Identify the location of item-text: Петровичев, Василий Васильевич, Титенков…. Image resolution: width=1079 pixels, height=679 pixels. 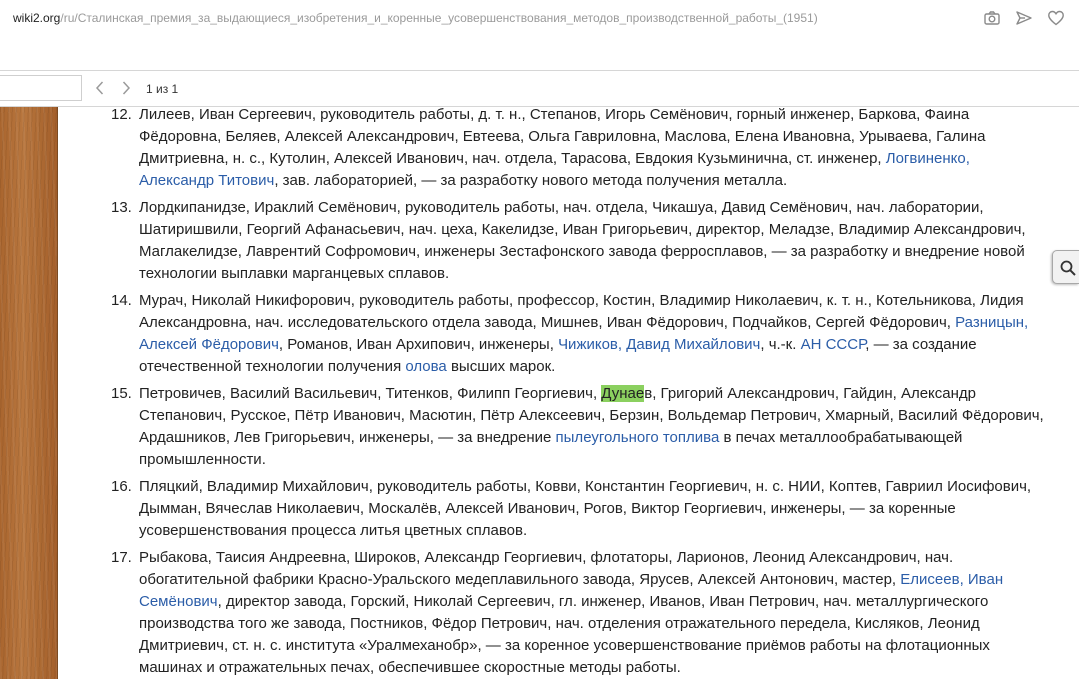
(370, 393).